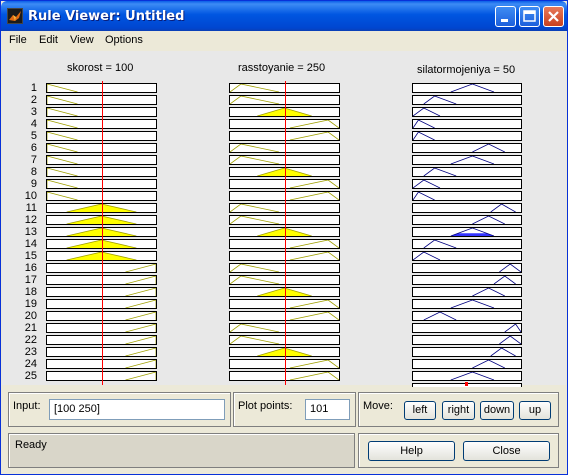 This screenshot has height=475, width=568. What do you see at coordinates (411, 451) in the screenshot?
I see `help-button: Help` at bounding box center [411, 451].